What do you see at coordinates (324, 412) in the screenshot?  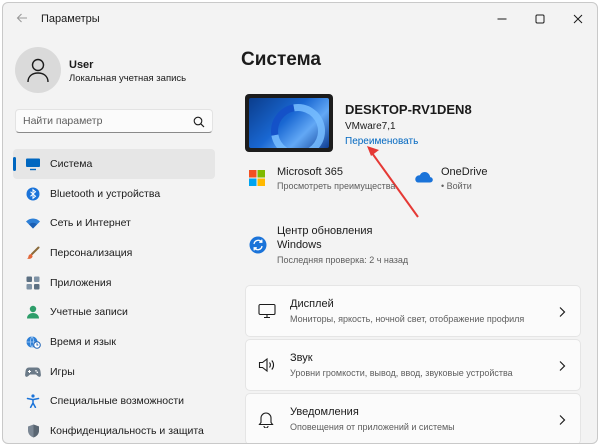 I see `card-title: Уведомления` at bounding box center [324, 412].